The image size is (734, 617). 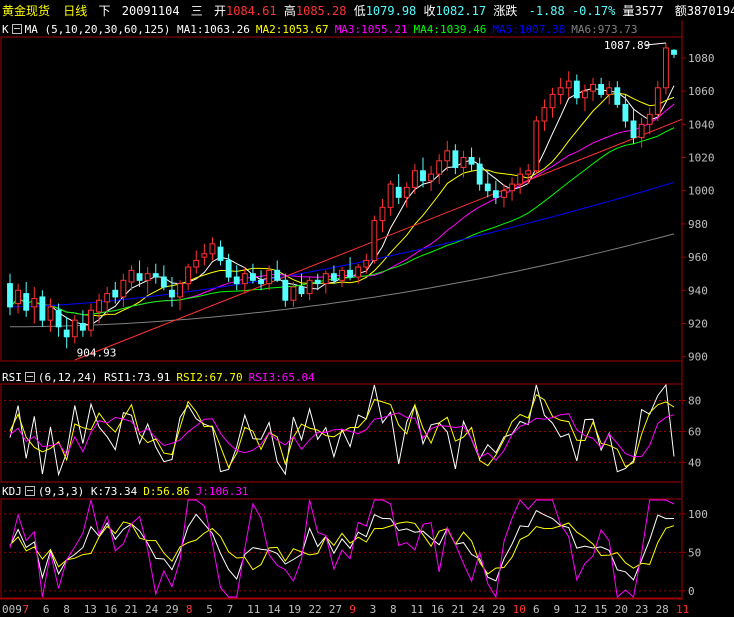 What do you see at coordinates (294, 609) in the screenshot?
I see `x-tick-label: 19` at bounding box center [294, 609].